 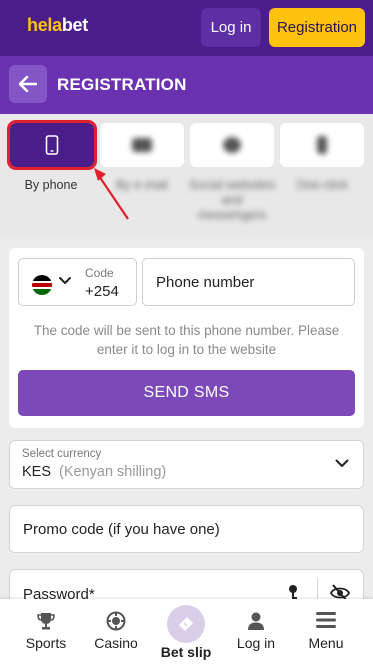 What do you see at coordinates (186, 652) in the screenshot?
I see `nav-bet-slip-label: Bet slip` at bounding box center [186, 652].